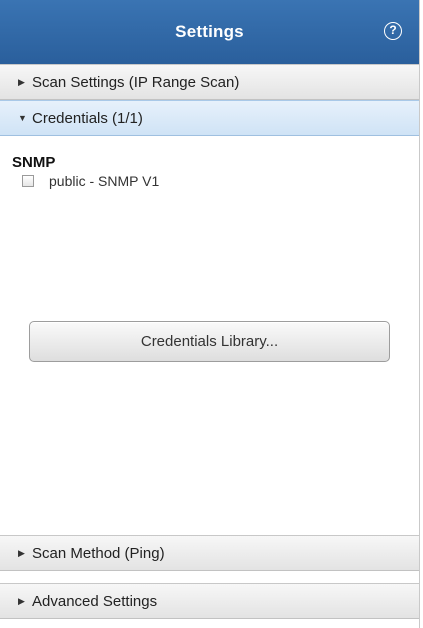  What do you see at coordinates (98, 553) in the screenshot?
I see `section-label: Scan Method (Ping)` at bounding box center [98, 553].